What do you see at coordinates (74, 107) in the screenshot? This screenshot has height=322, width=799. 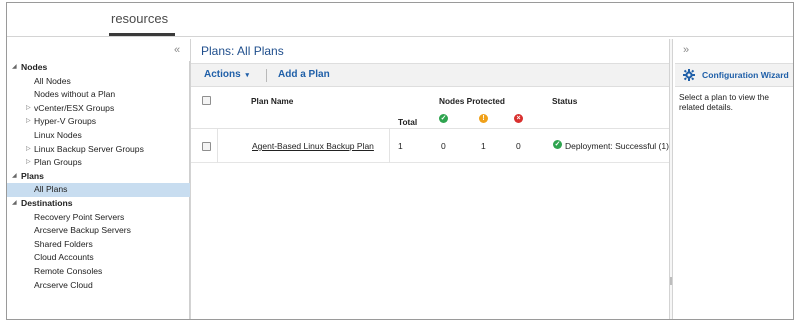 I see `sidebar-item-label: vCenter/ESX Groups` at bounding box center [74, 107].